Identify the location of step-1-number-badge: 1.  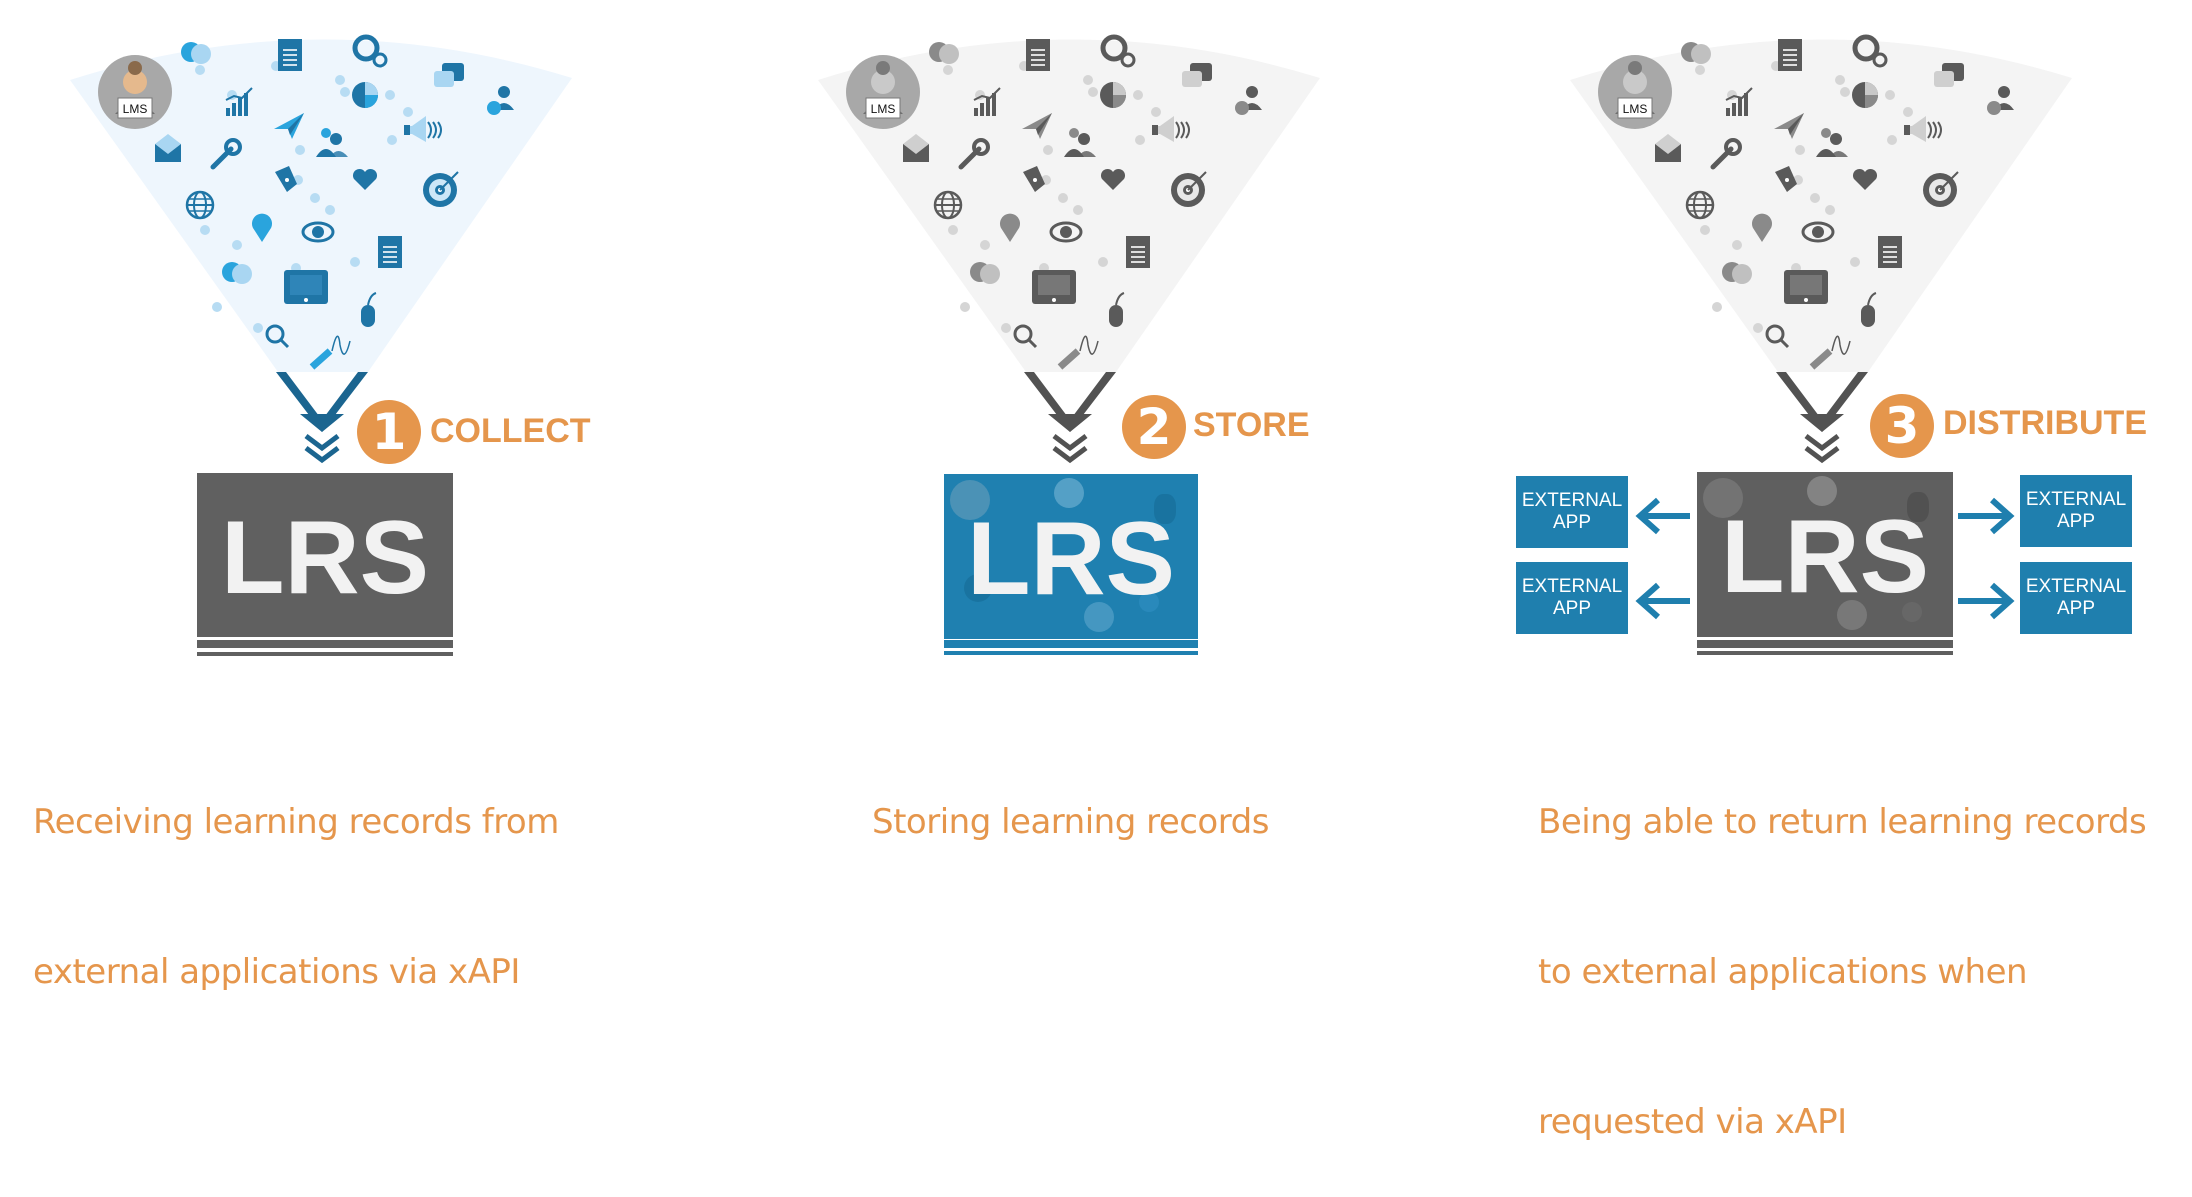
(389, 432).